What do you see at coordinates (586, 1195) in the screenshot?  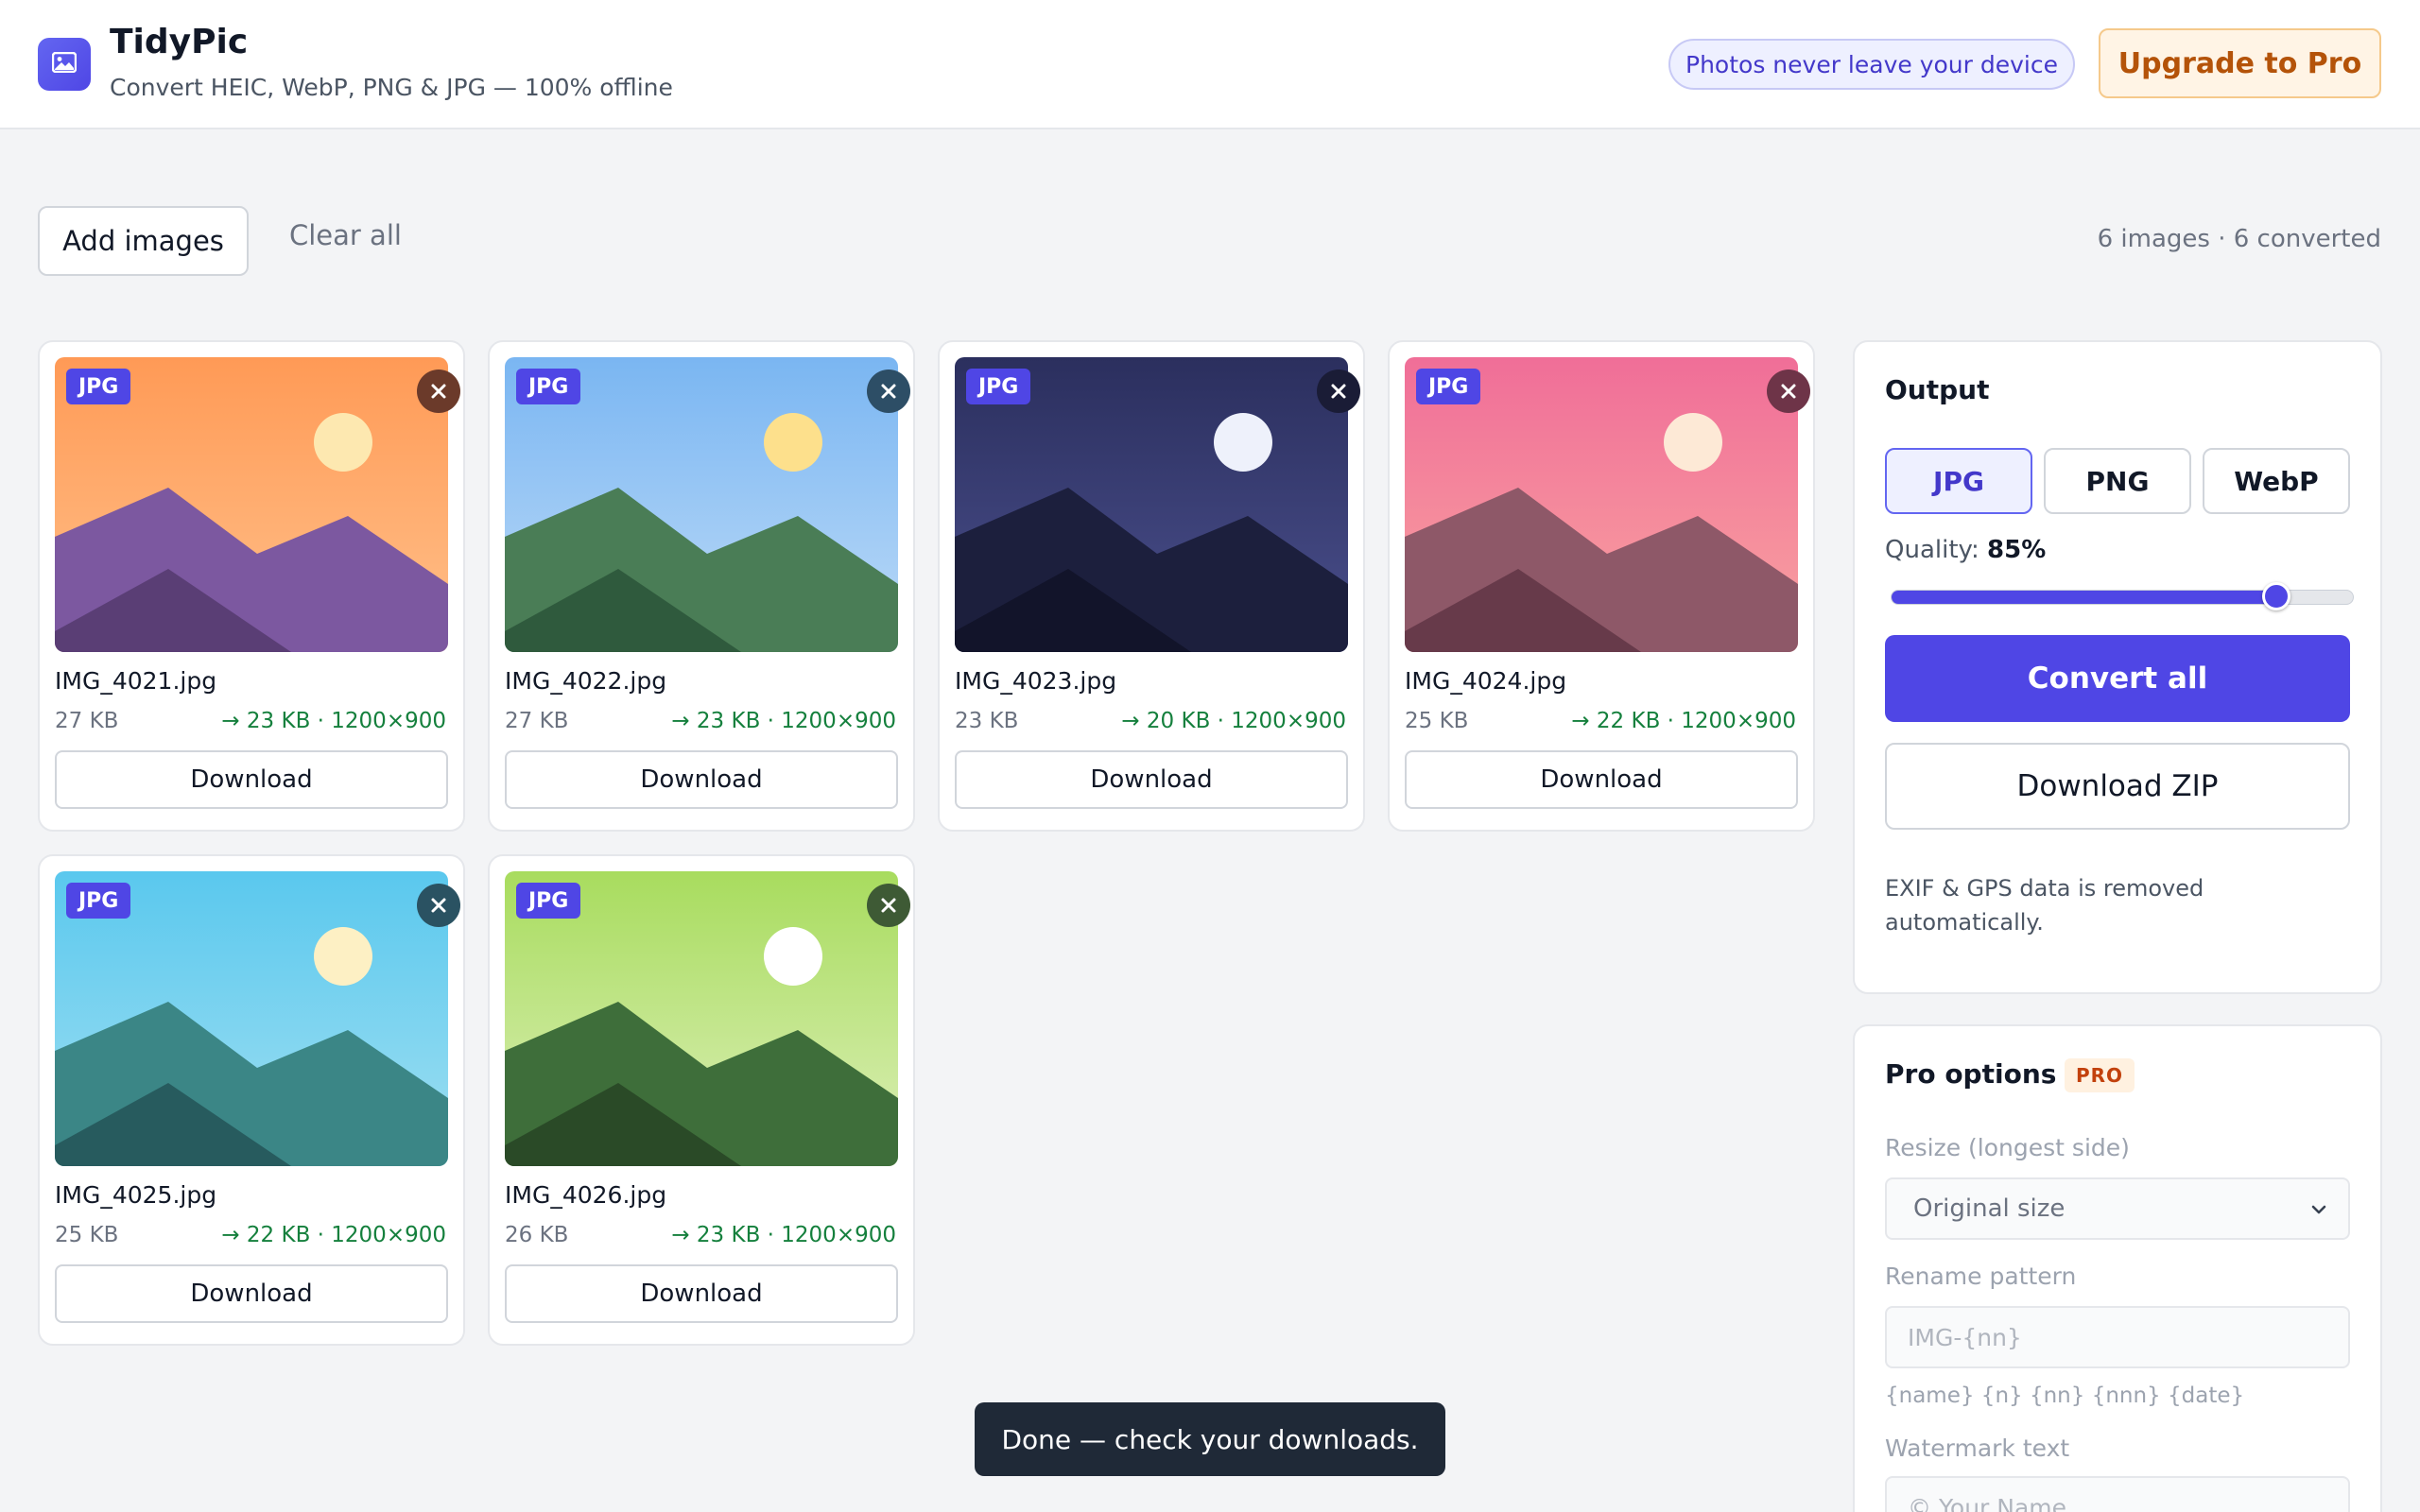 I see `image-filename: IMG_4026.jpg` at bounding box center [586, 1195].